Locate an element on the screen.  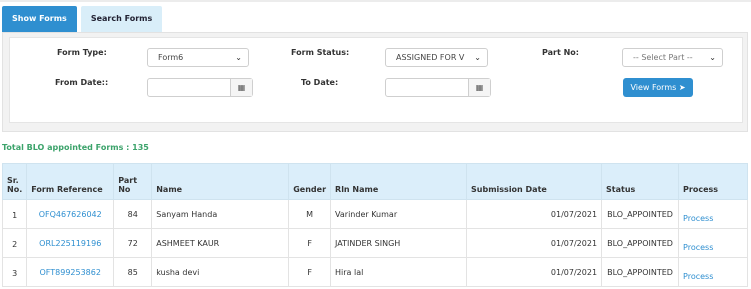
col-form-reference: Form Reference is located at coordinates (70, 181).